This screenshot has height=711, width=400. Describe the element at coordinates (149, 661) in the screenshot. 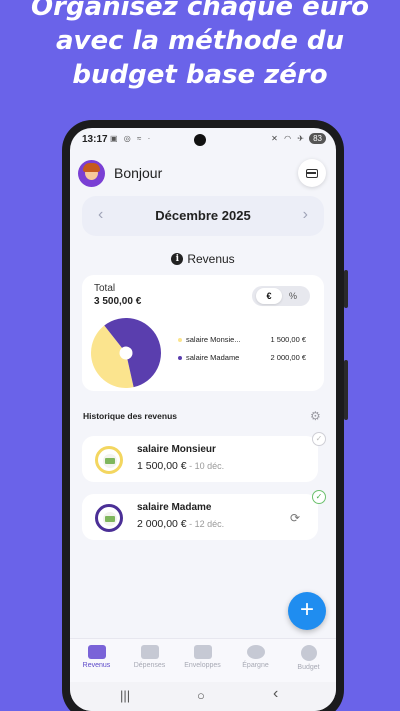

I see `tab-depenses: Dépenses` at that location.